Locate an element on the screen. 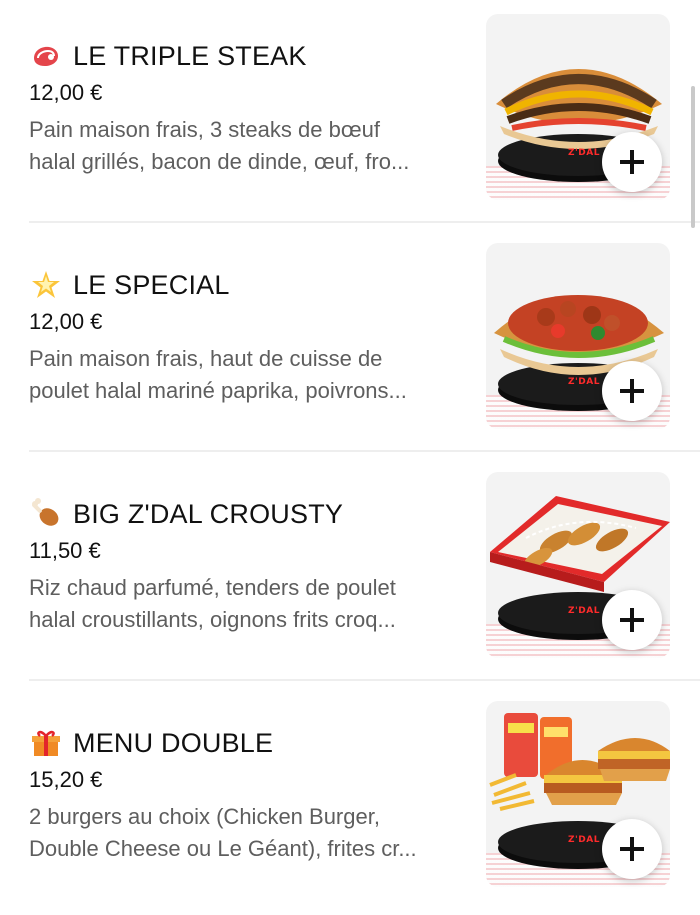 Image resolution: width=700 pixels, height=915 pixels. chicken-leg-icon is located at coordinates (46, 514).